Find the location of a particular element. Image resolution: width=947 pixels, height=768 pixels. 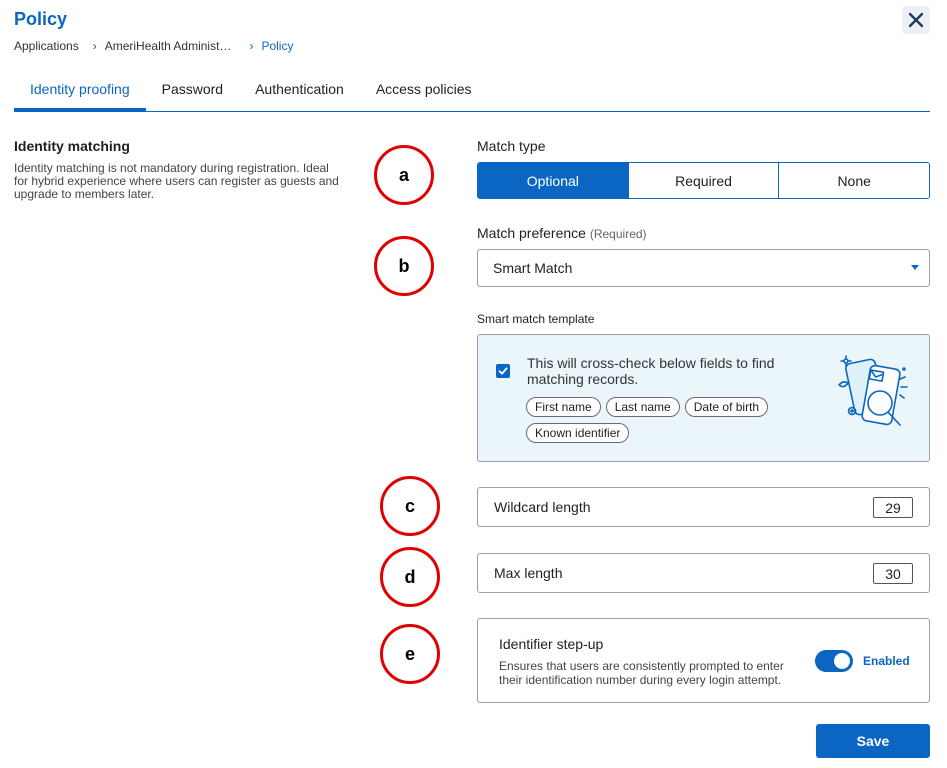

smart-match-checkbox is located at coordinates (503, 371).